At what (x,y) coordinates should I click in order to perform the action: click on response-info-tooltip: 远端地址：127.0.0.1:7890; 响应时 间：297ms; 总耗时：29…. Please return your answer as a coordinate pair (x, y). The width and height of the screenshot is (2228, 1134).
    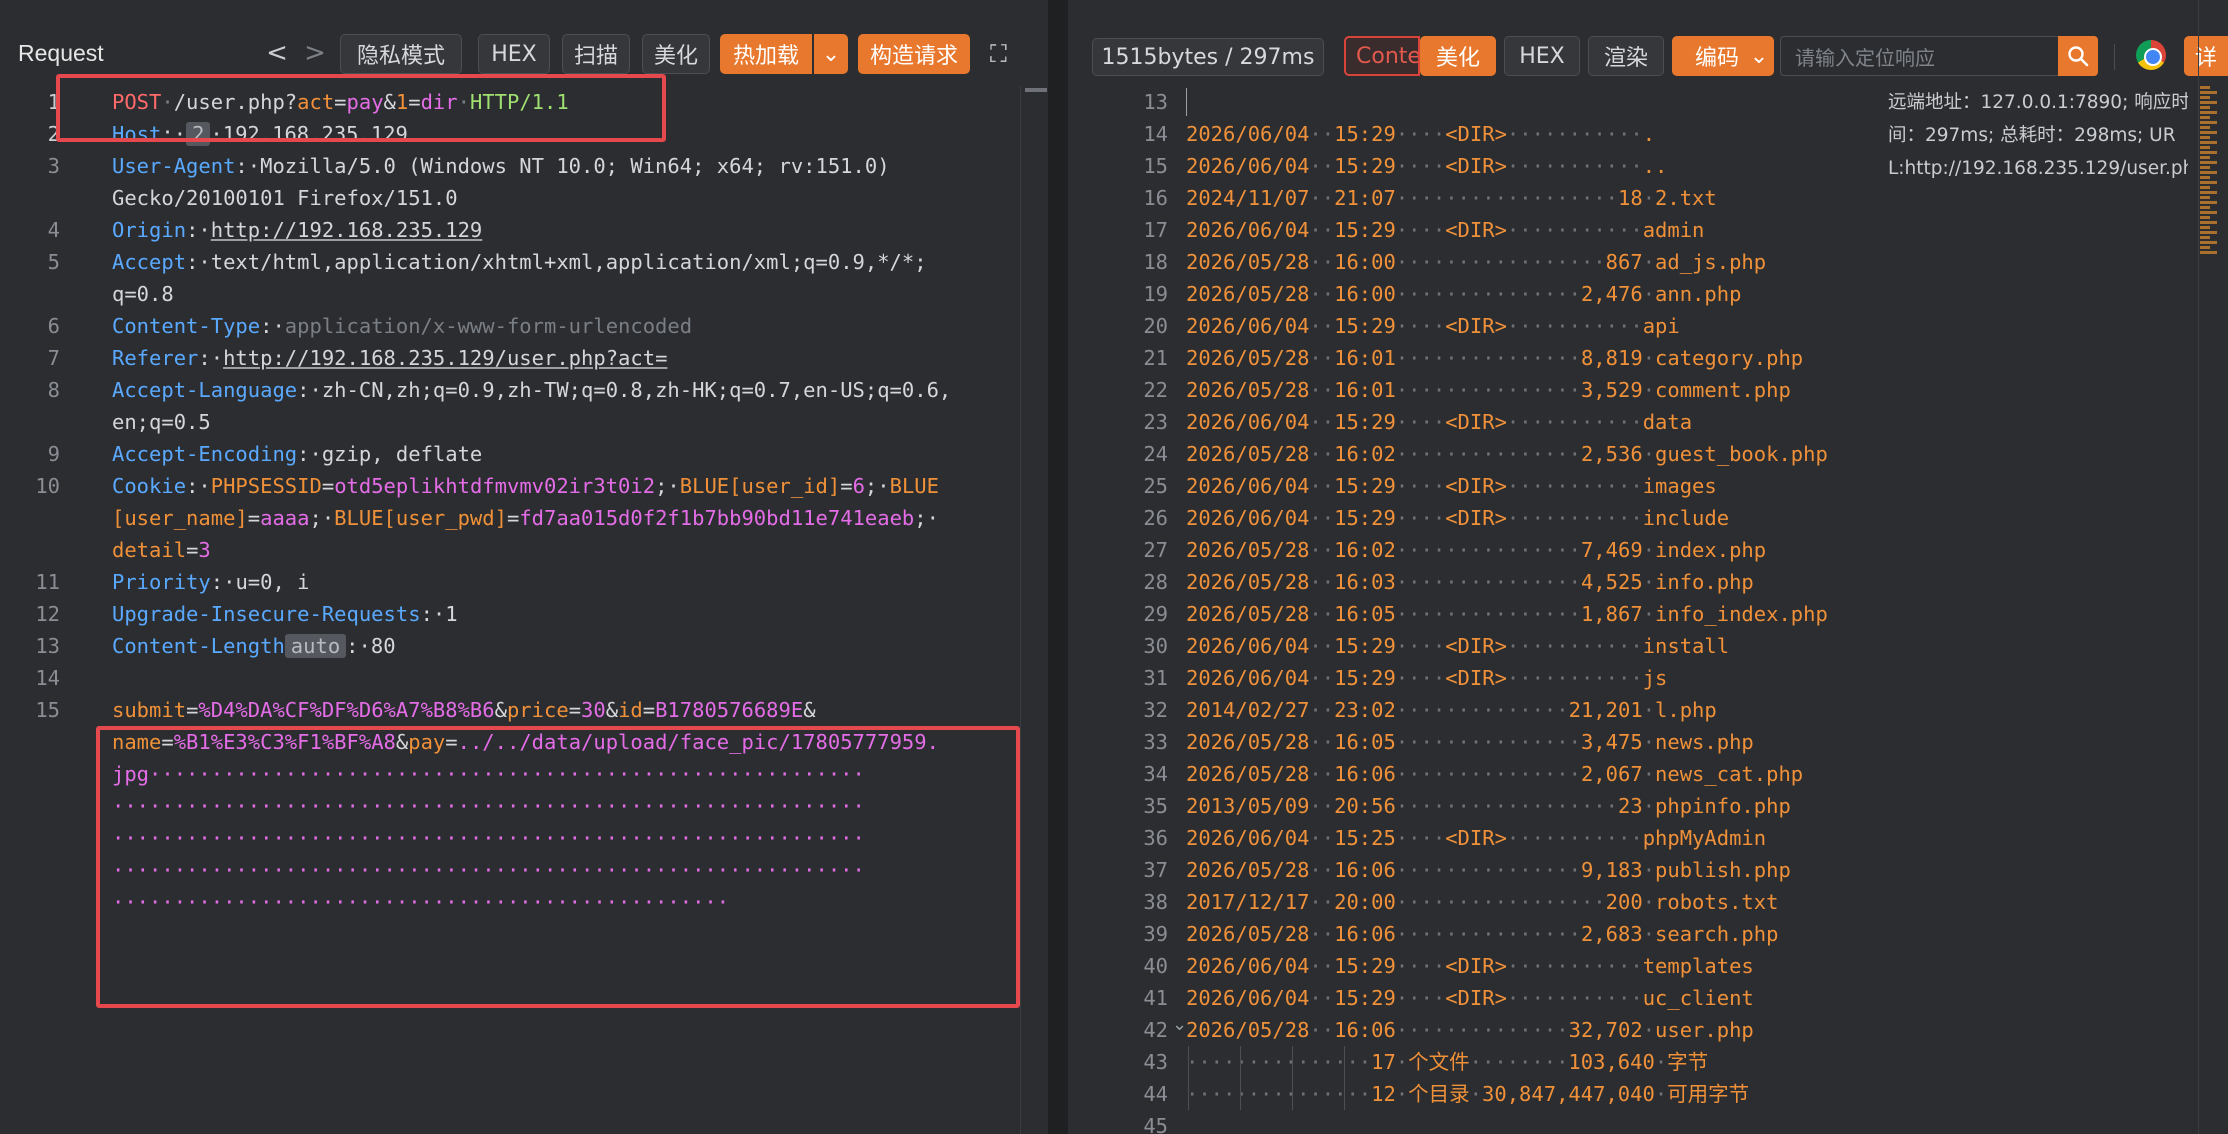
    Looking at the image, I should click on (2038, 136).